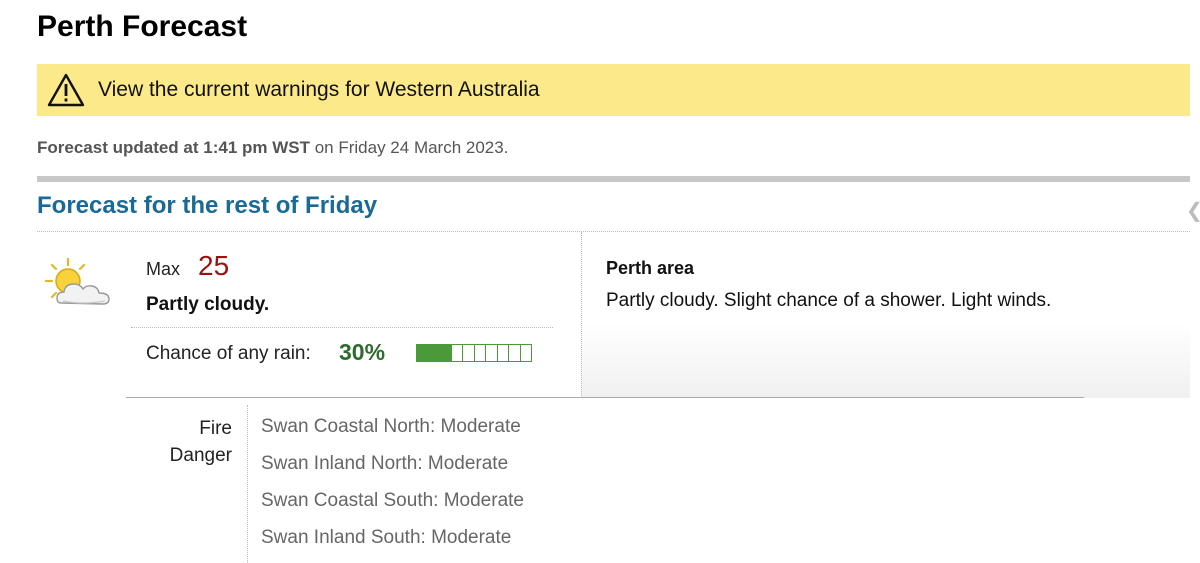 Image resolution: width=1200 pixels, height=563 pixels. Describe the element at coordinates (392, 500) in the screenshot. I see `fire-danger-item: Swan Coastal South: Moderate` at that location.